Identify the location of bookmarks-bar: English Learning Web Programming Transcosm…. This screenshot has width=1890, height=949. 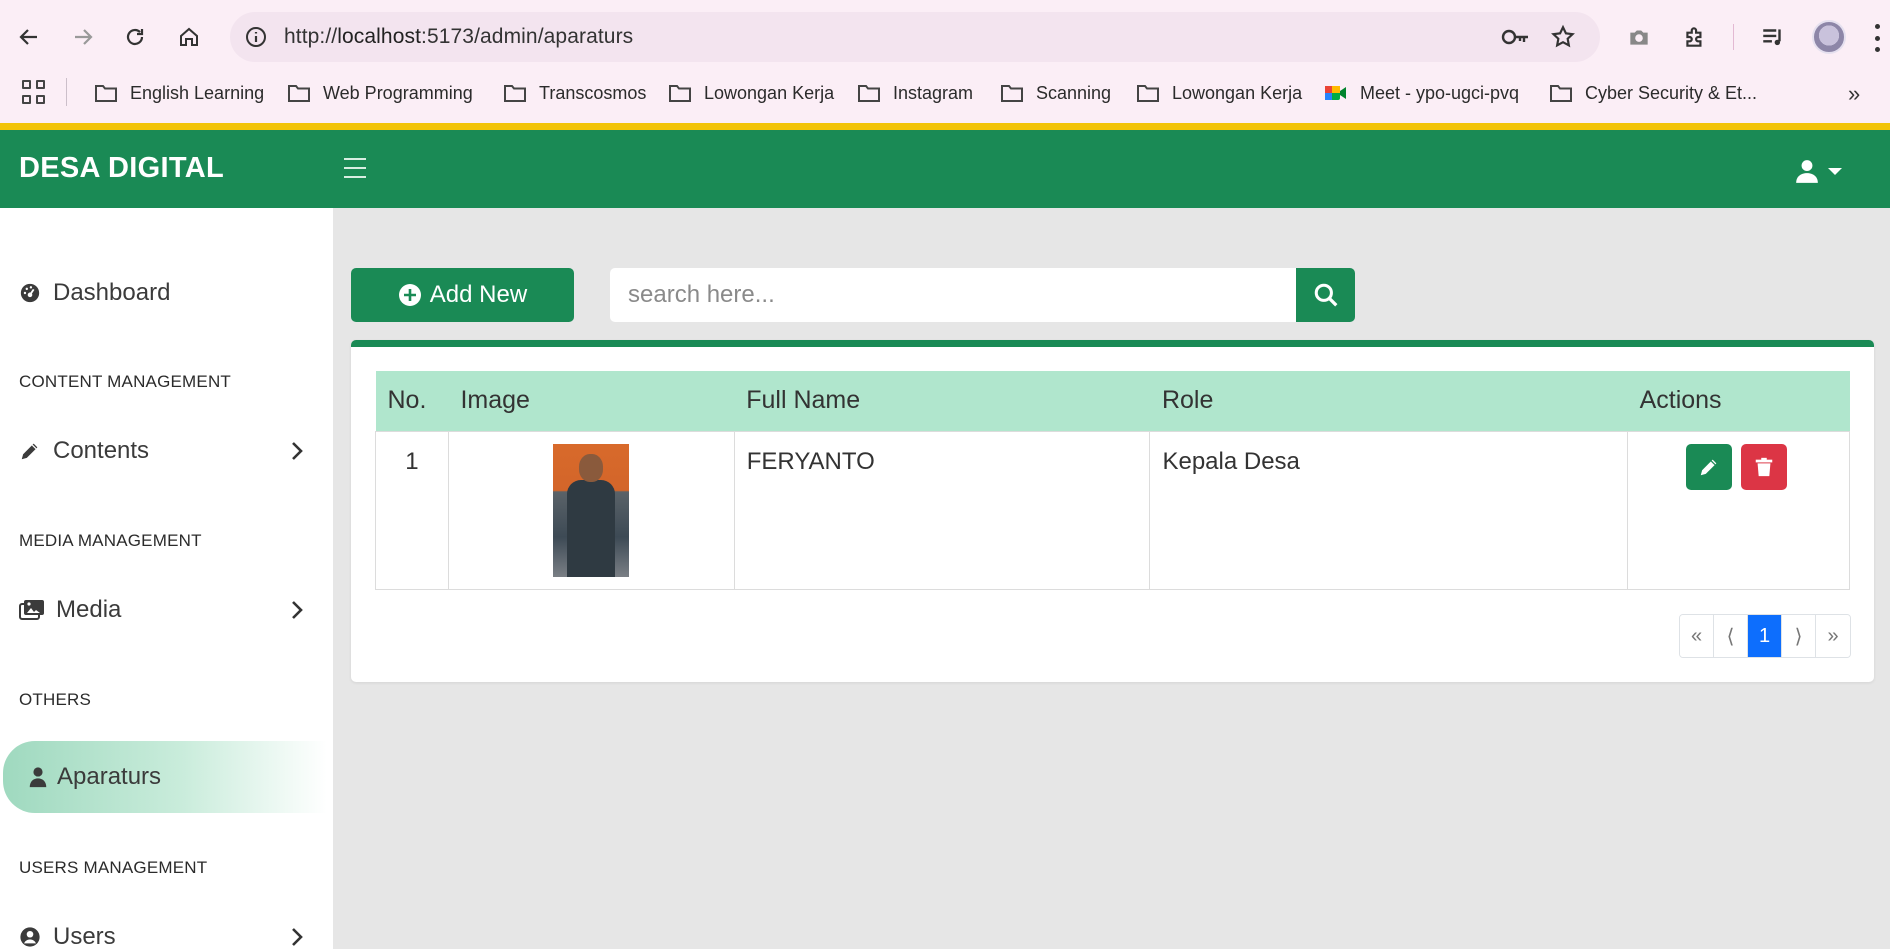
(945, 92).